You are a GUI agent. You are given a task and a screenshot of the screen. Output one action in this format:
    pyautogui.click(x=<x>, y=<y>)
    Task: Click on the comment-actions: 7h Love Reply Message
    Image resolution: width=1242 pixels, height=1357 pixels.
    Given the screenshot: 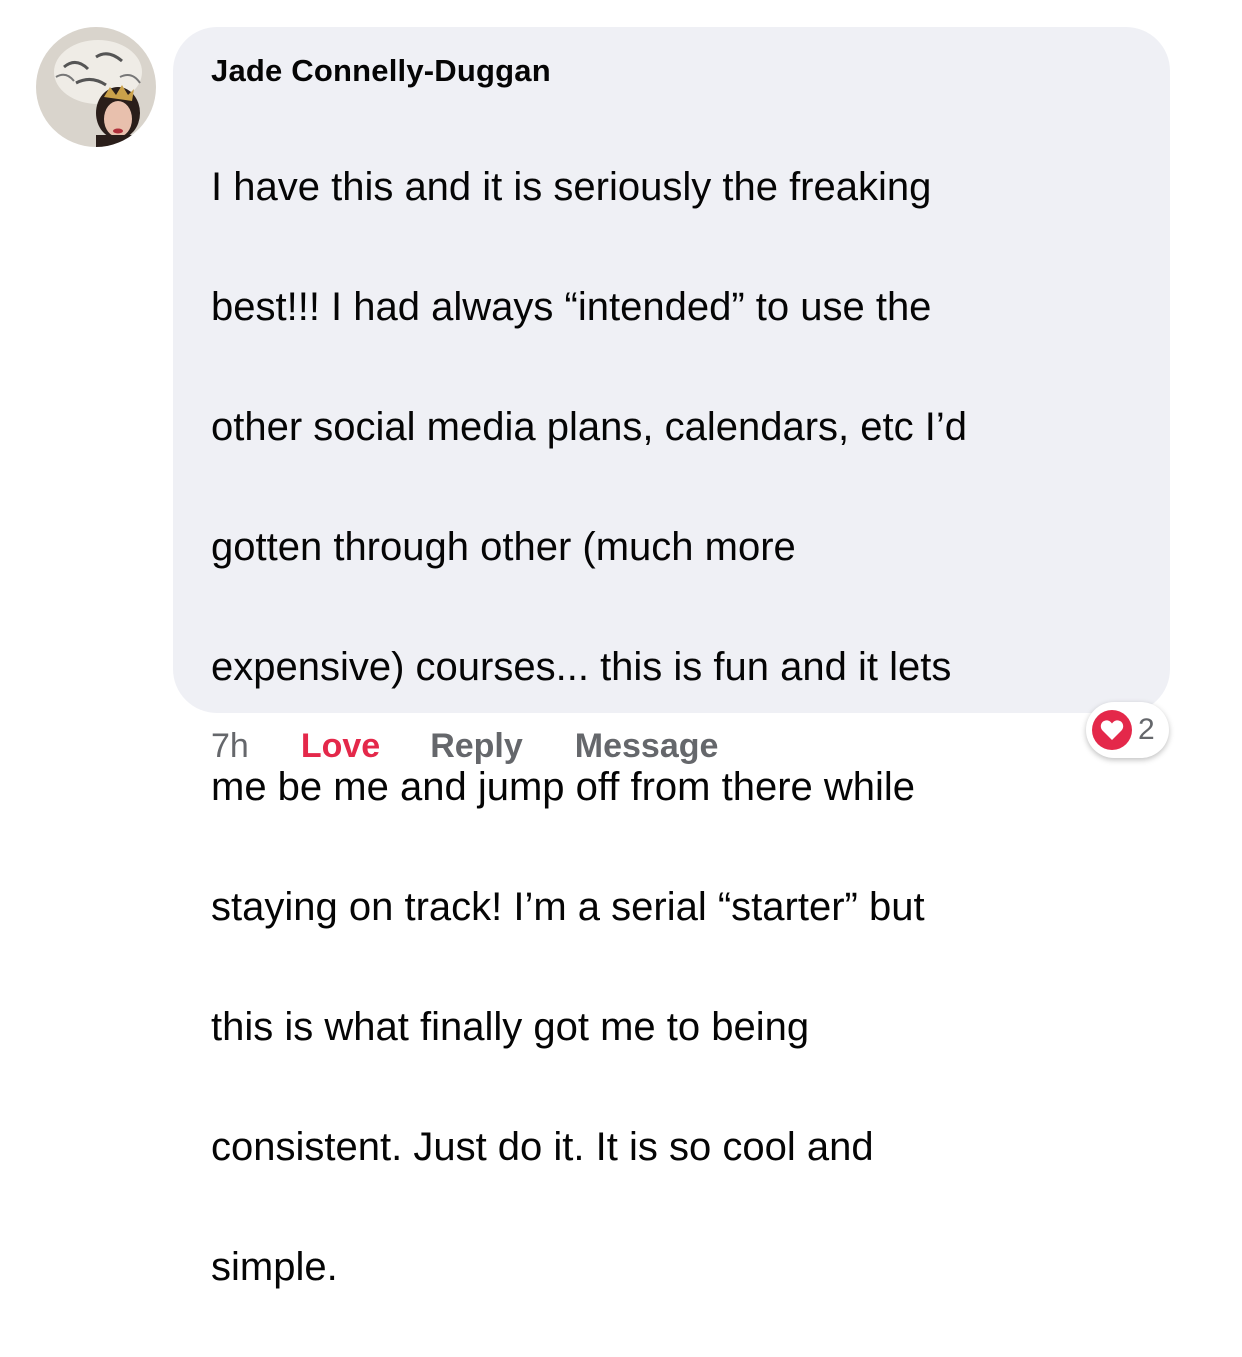 What is the action you would take?
    pyautogui.click(x=464, y=746)
    